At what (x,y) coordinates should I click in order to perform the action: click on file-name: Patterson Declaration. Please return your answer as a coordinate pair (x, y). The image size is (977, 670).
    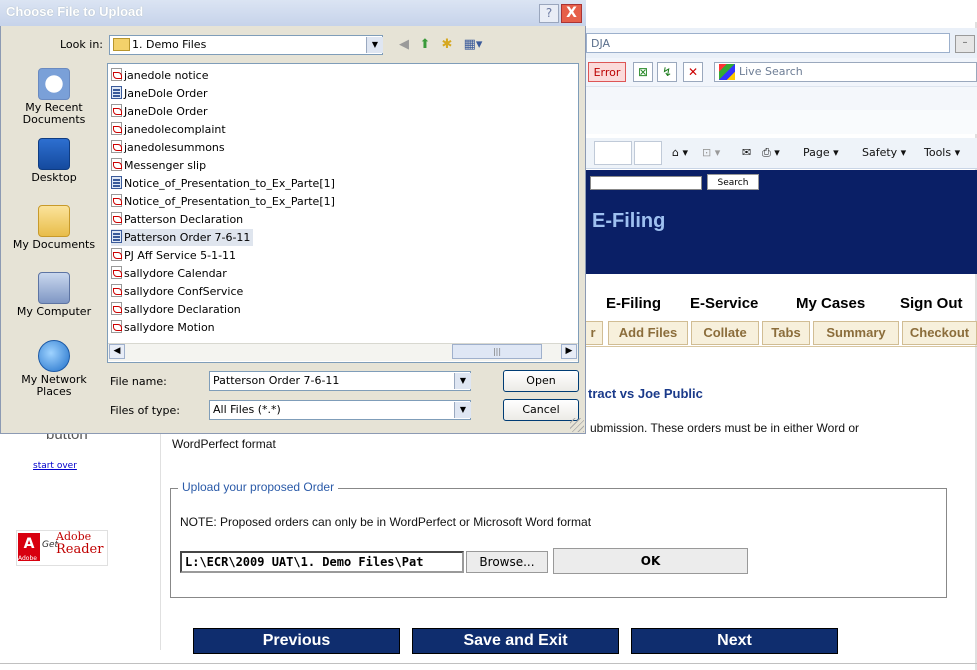
    Looking at the image, I should click on (184, 219).